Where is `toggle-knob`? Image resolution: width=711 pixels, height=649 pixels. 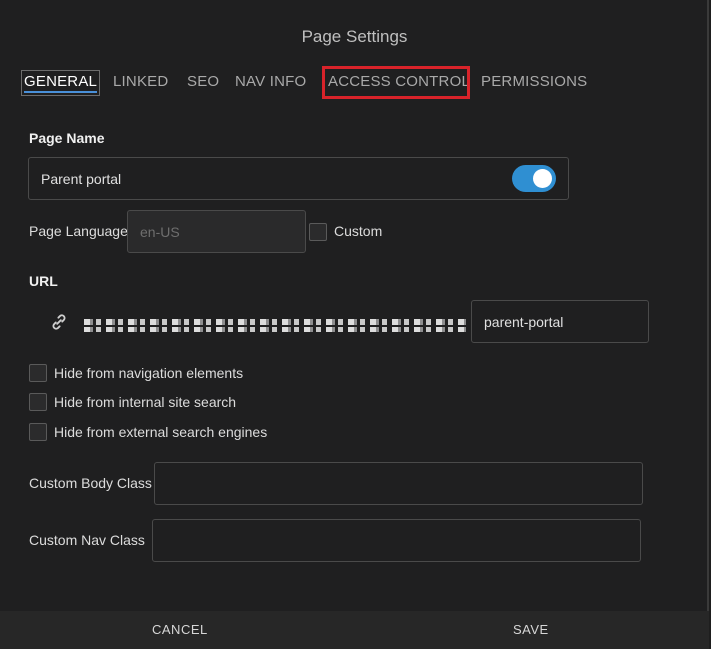 toggle-knob is located at coordinates (542, 178).